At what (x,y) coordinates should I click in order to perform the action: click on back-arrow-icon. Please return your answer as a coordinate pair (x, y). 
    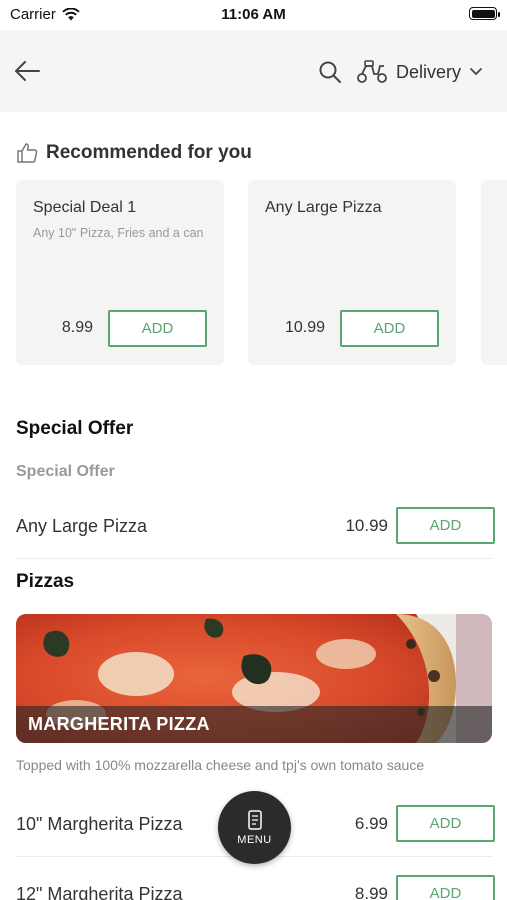
    Looking at the image, I should click on (27, 71).